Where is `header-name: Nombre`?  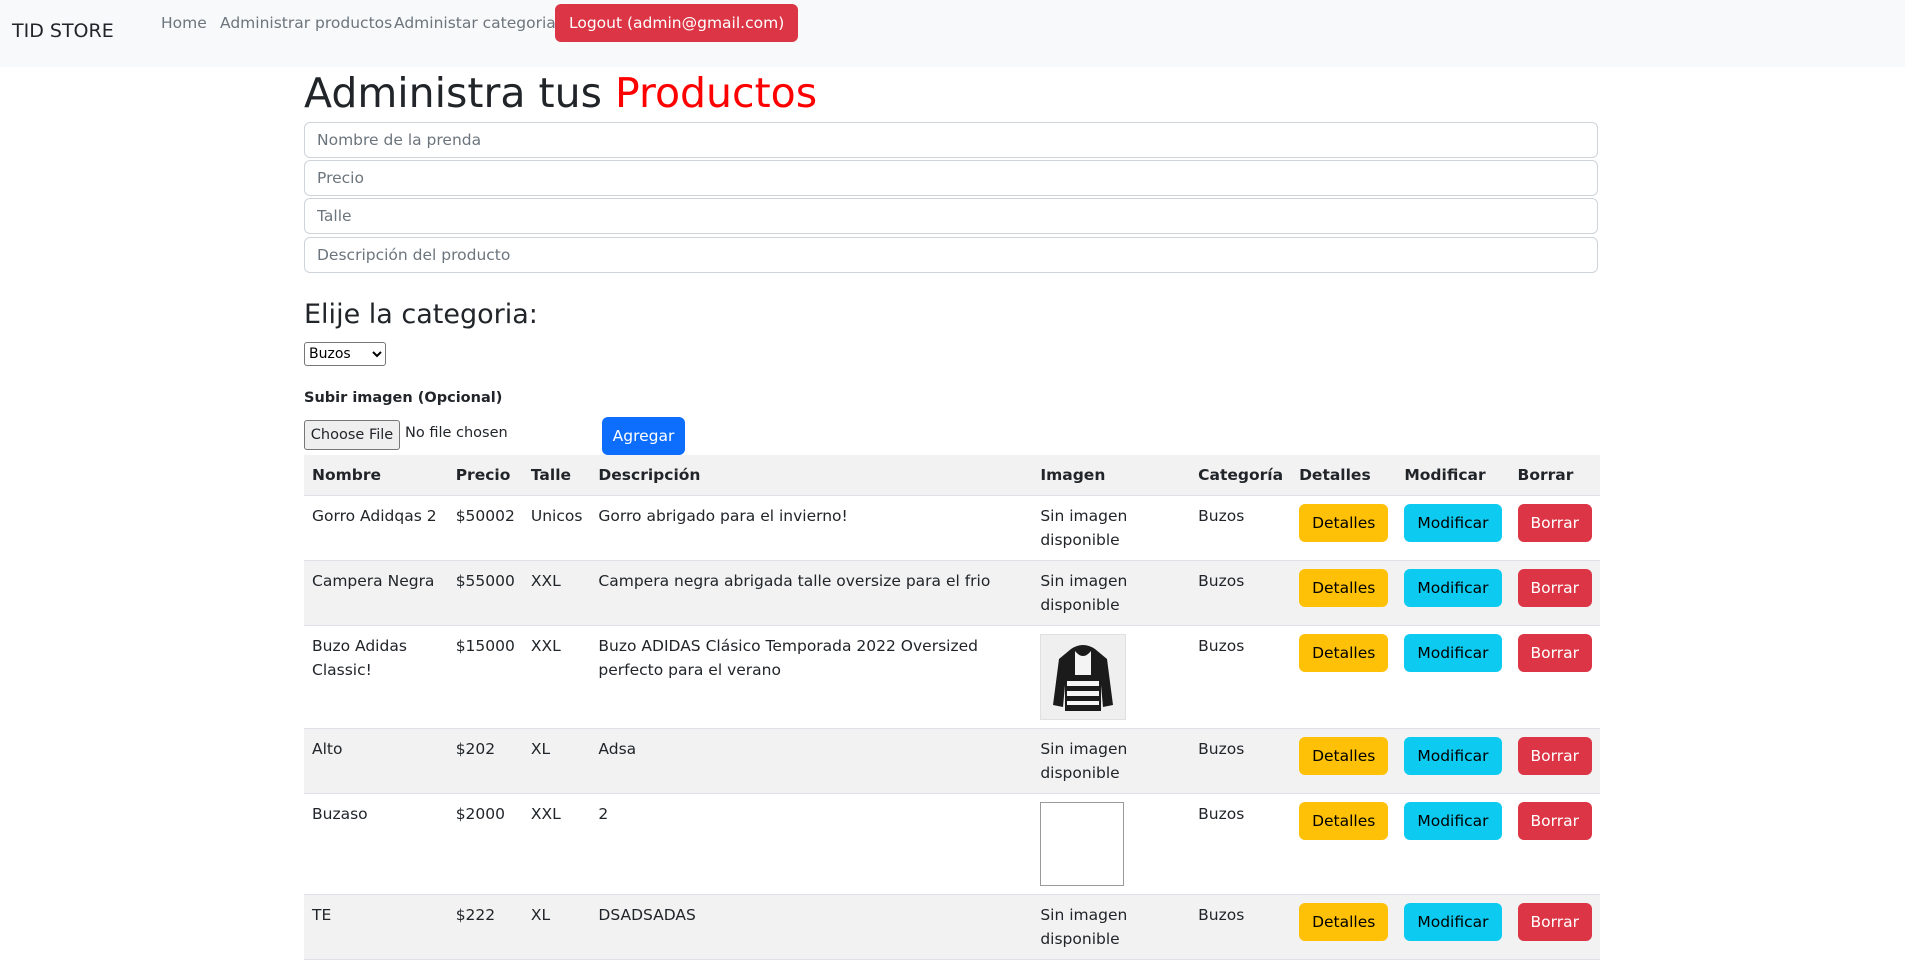 header-name: Nombre is located at coordinates (376, 475).